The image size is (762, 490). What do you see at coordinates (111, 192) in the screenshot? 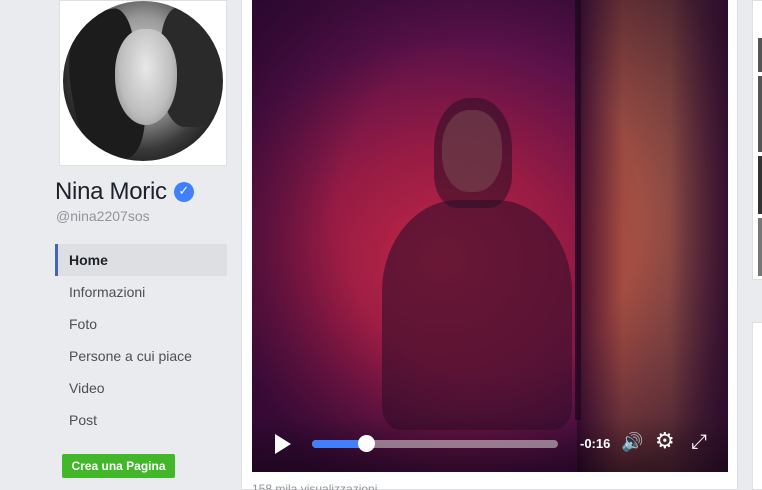
I see `page-name-text: Nina Moric` at bounding box center [111, 192].